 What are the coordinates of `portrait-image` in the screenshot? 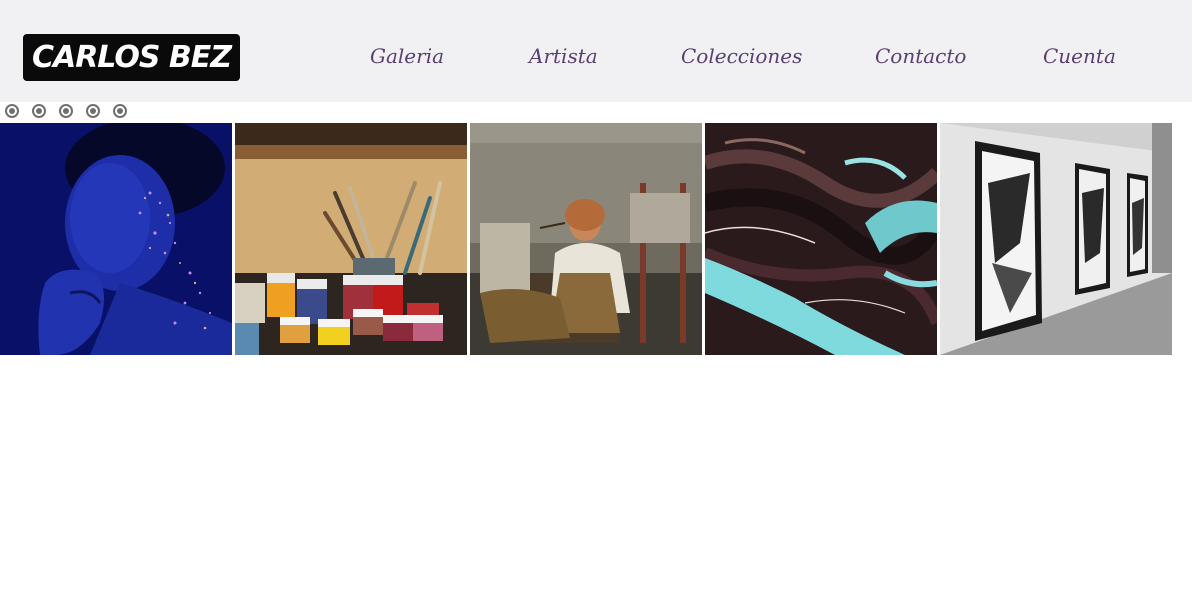 It's located at (116, 239).